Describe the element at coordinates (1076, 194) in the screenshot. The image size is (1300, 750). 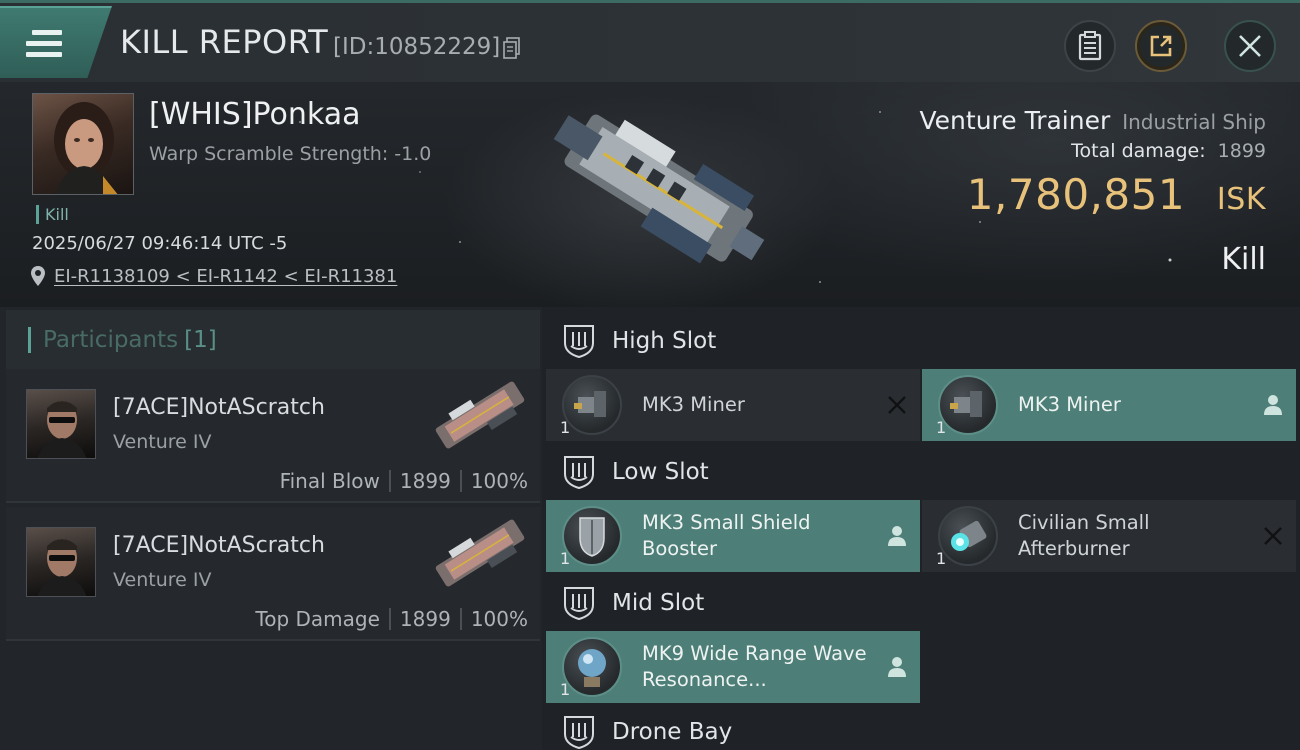
I see `isk-amount: 1,780,851` at that location.